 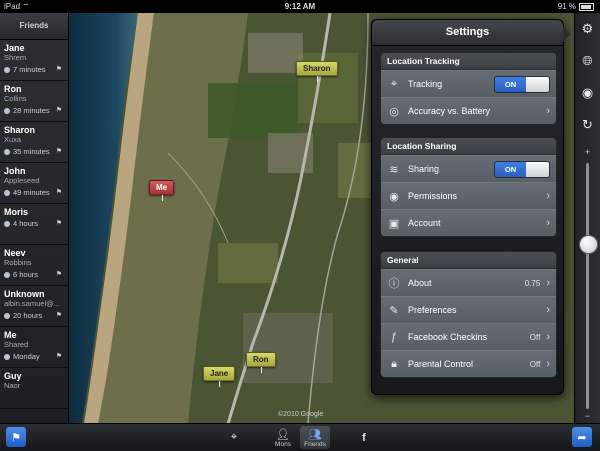 I want to click on flags-button: ⚑, so click(x=16, y=437).